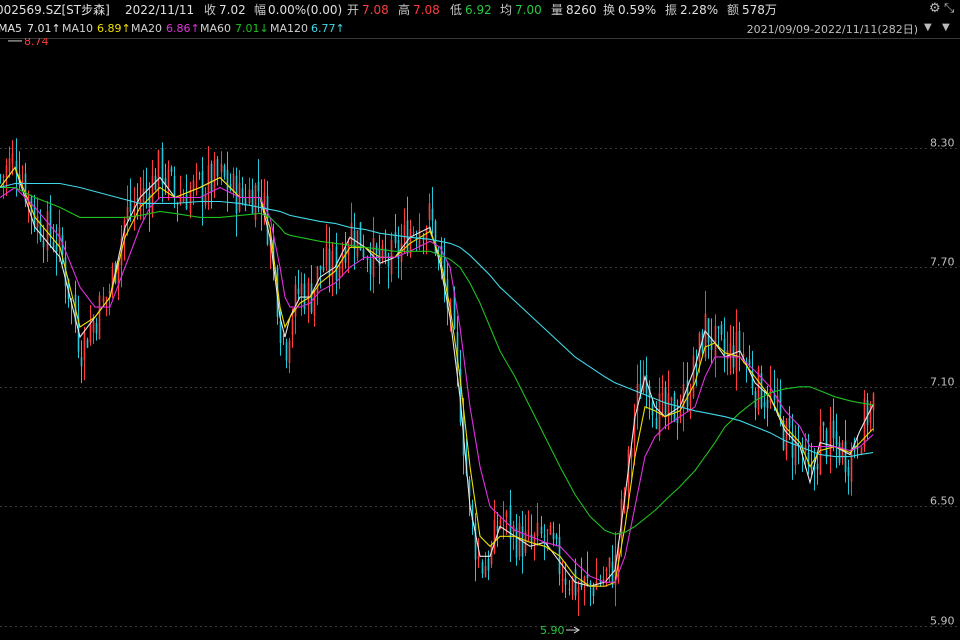 The height and width of the screenshot is (640, 960). I want to click on y-axis: 8.30 7.70 7.10 6.50 5.90, so click(942, 382).